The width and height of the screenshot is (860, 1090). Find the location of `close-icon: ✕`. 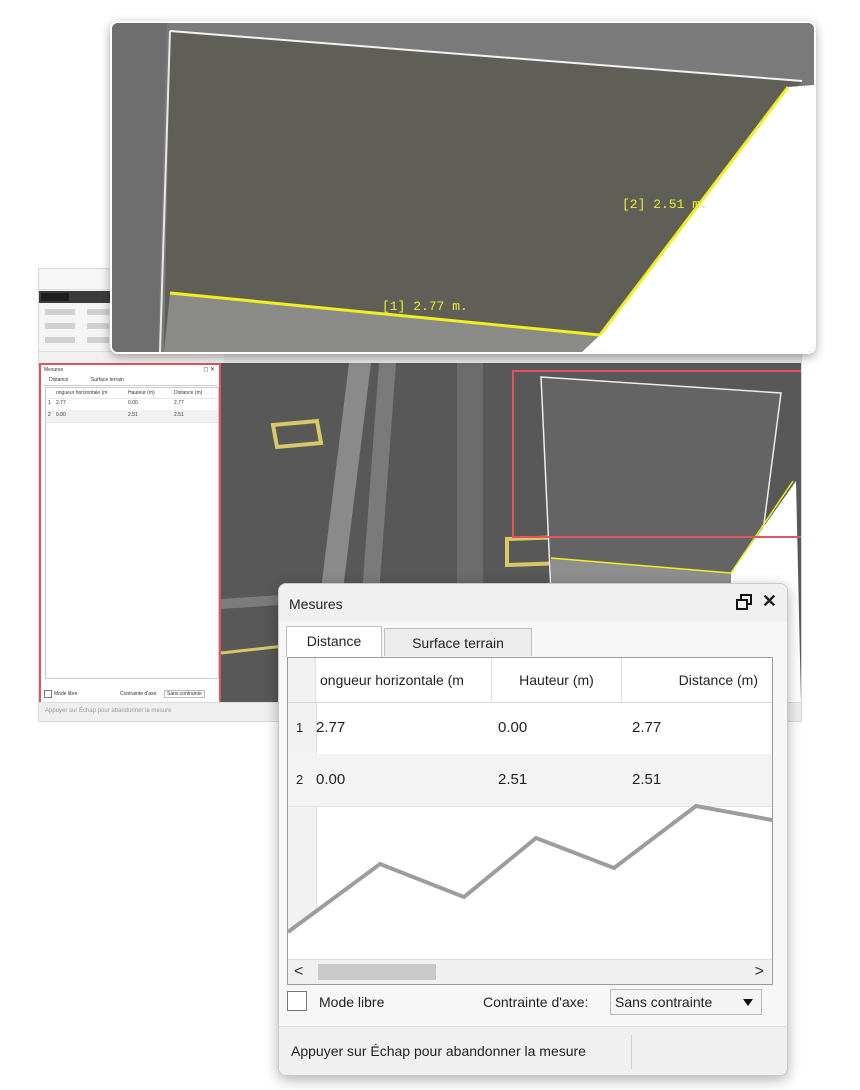

close-icon: ✕ is located at coordinates (769, 601).